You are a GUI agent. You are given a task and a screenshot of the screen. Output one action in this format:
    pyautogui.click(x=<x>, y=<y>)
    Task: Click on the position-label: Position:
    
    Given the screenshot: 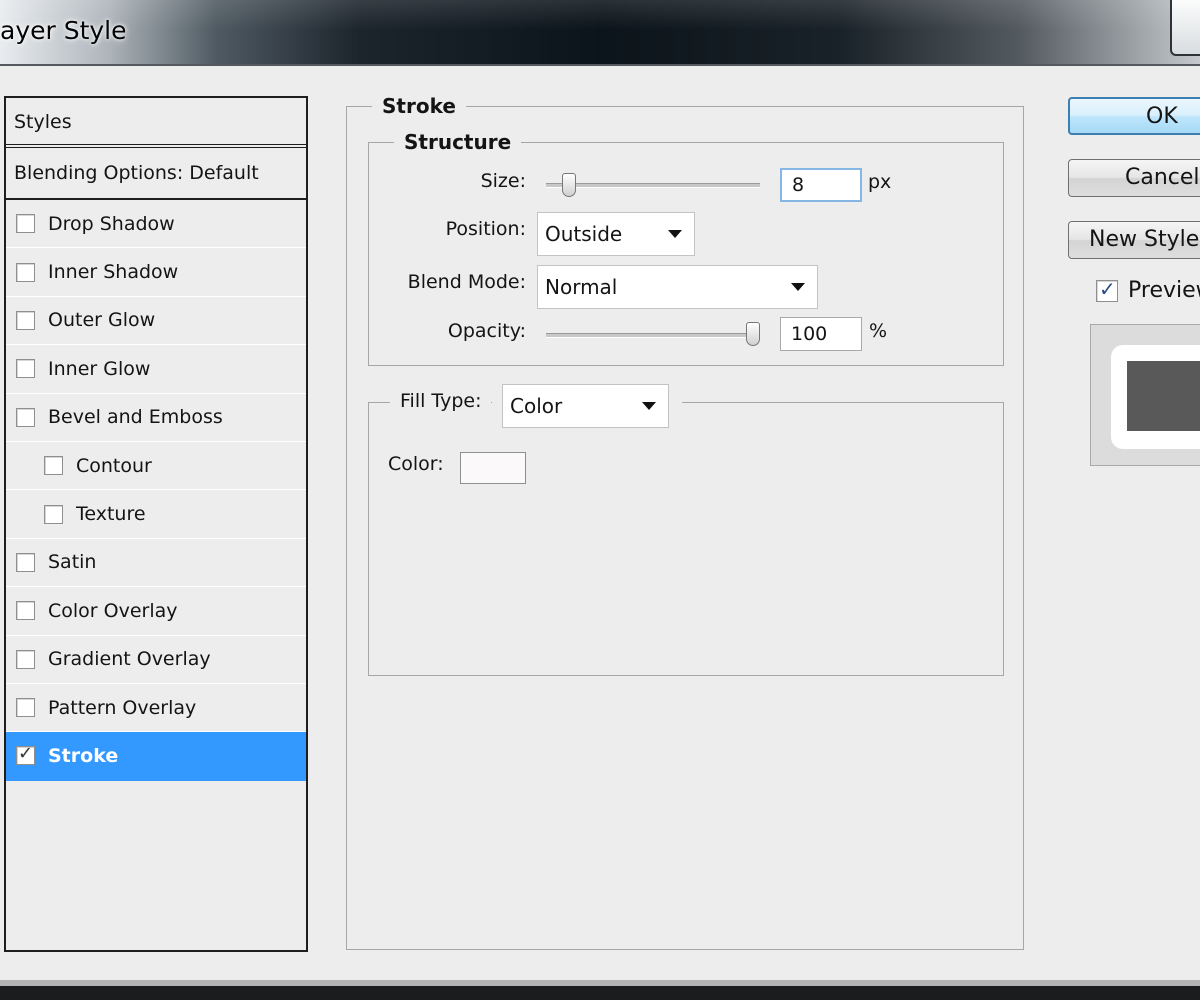 What is the action you would take?
    pyautogui.click(x=485, y=229)
    